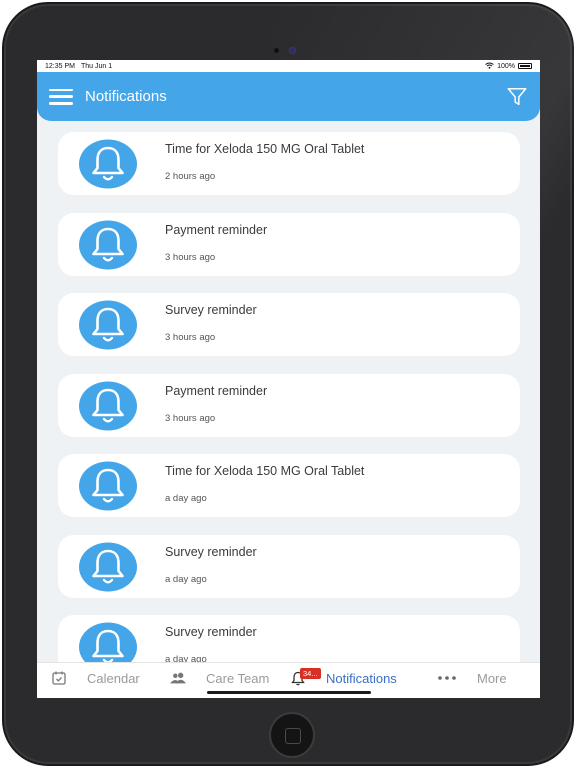 This screenshot has width=576, height=768. I want to click on status-bar: 12:35 PM Thu Jun 1 100%, so click(288, 66).